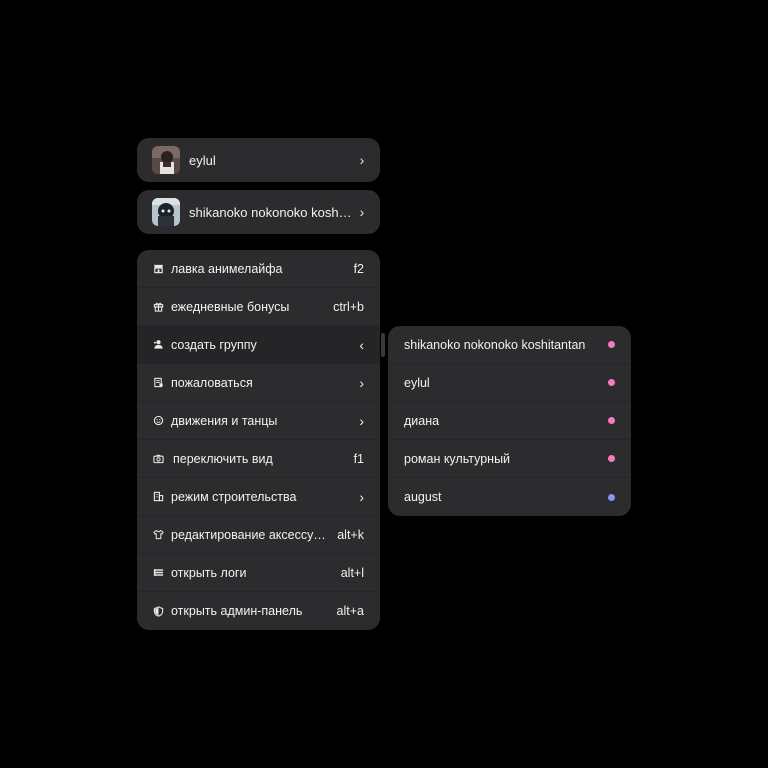  Describe the element at coordinates (350, 611) in the screenshot. I see `shortcut-label: alt+a` at that location.